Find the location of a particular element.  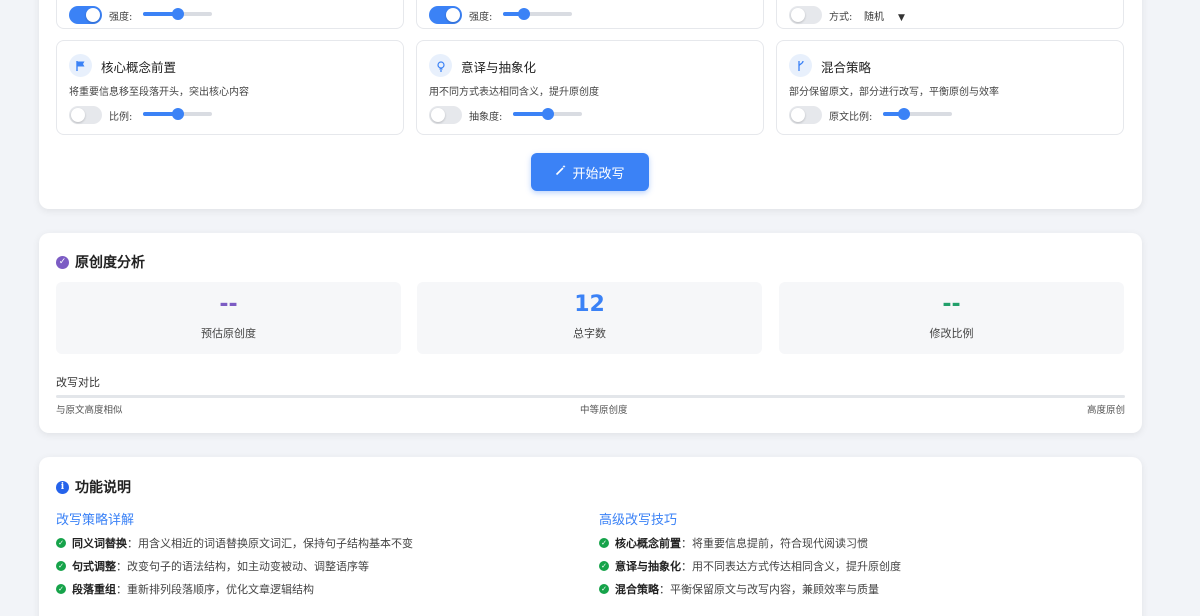

scale-label-low: 与原文高度相似 is located at coordinates (89, 410).